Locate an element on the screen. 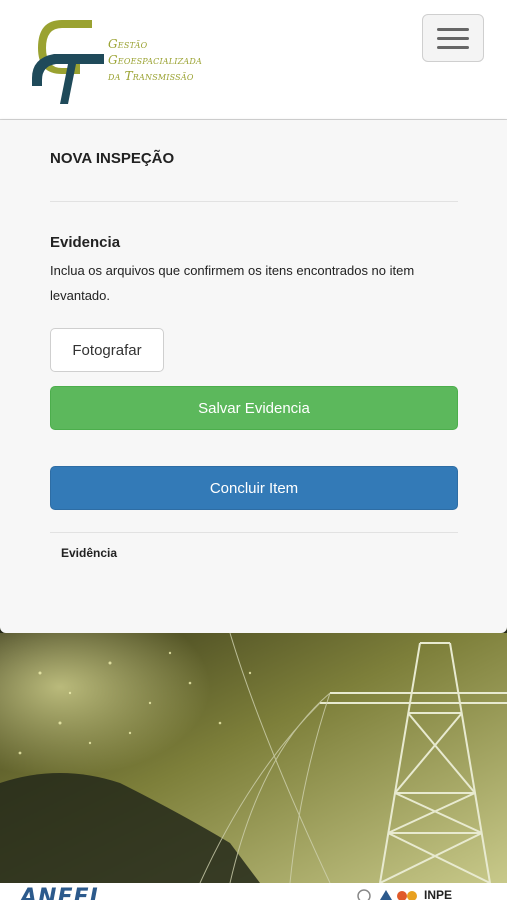 The image size is (507, 900). save-evidence-button: Salvar Evidencia is located at coordinates (254, 408).